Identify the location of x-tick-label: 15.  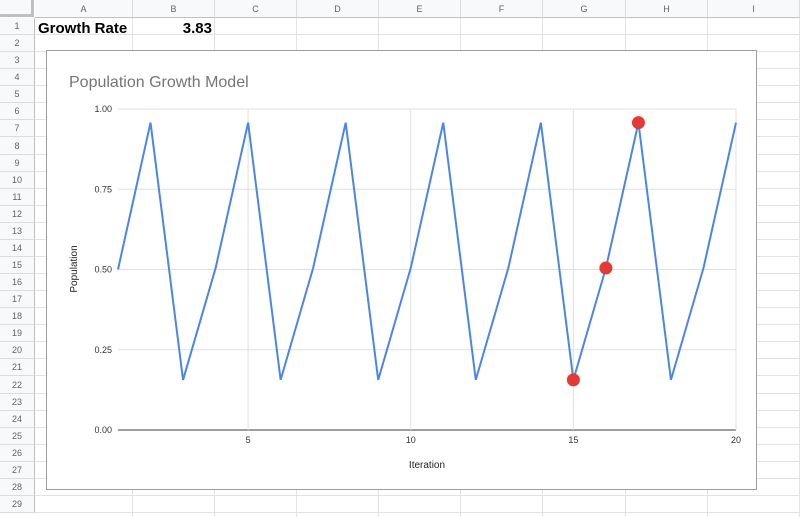
(573, 440).